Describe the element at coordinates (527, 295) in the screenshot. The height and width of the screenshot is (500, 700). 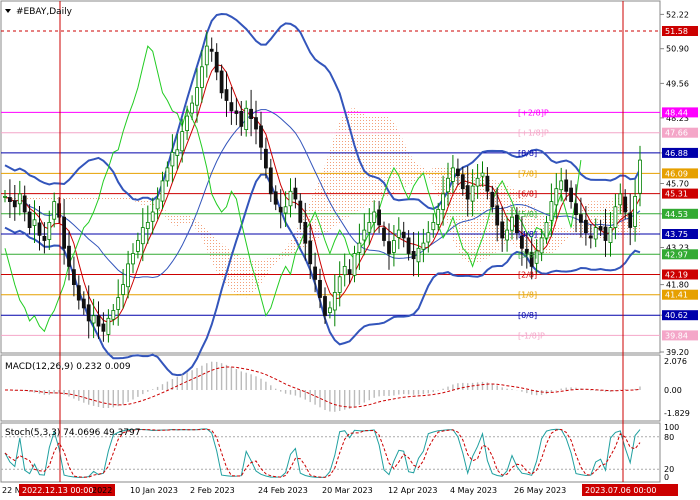
I see `murrey-label: [1/8]` at that location.